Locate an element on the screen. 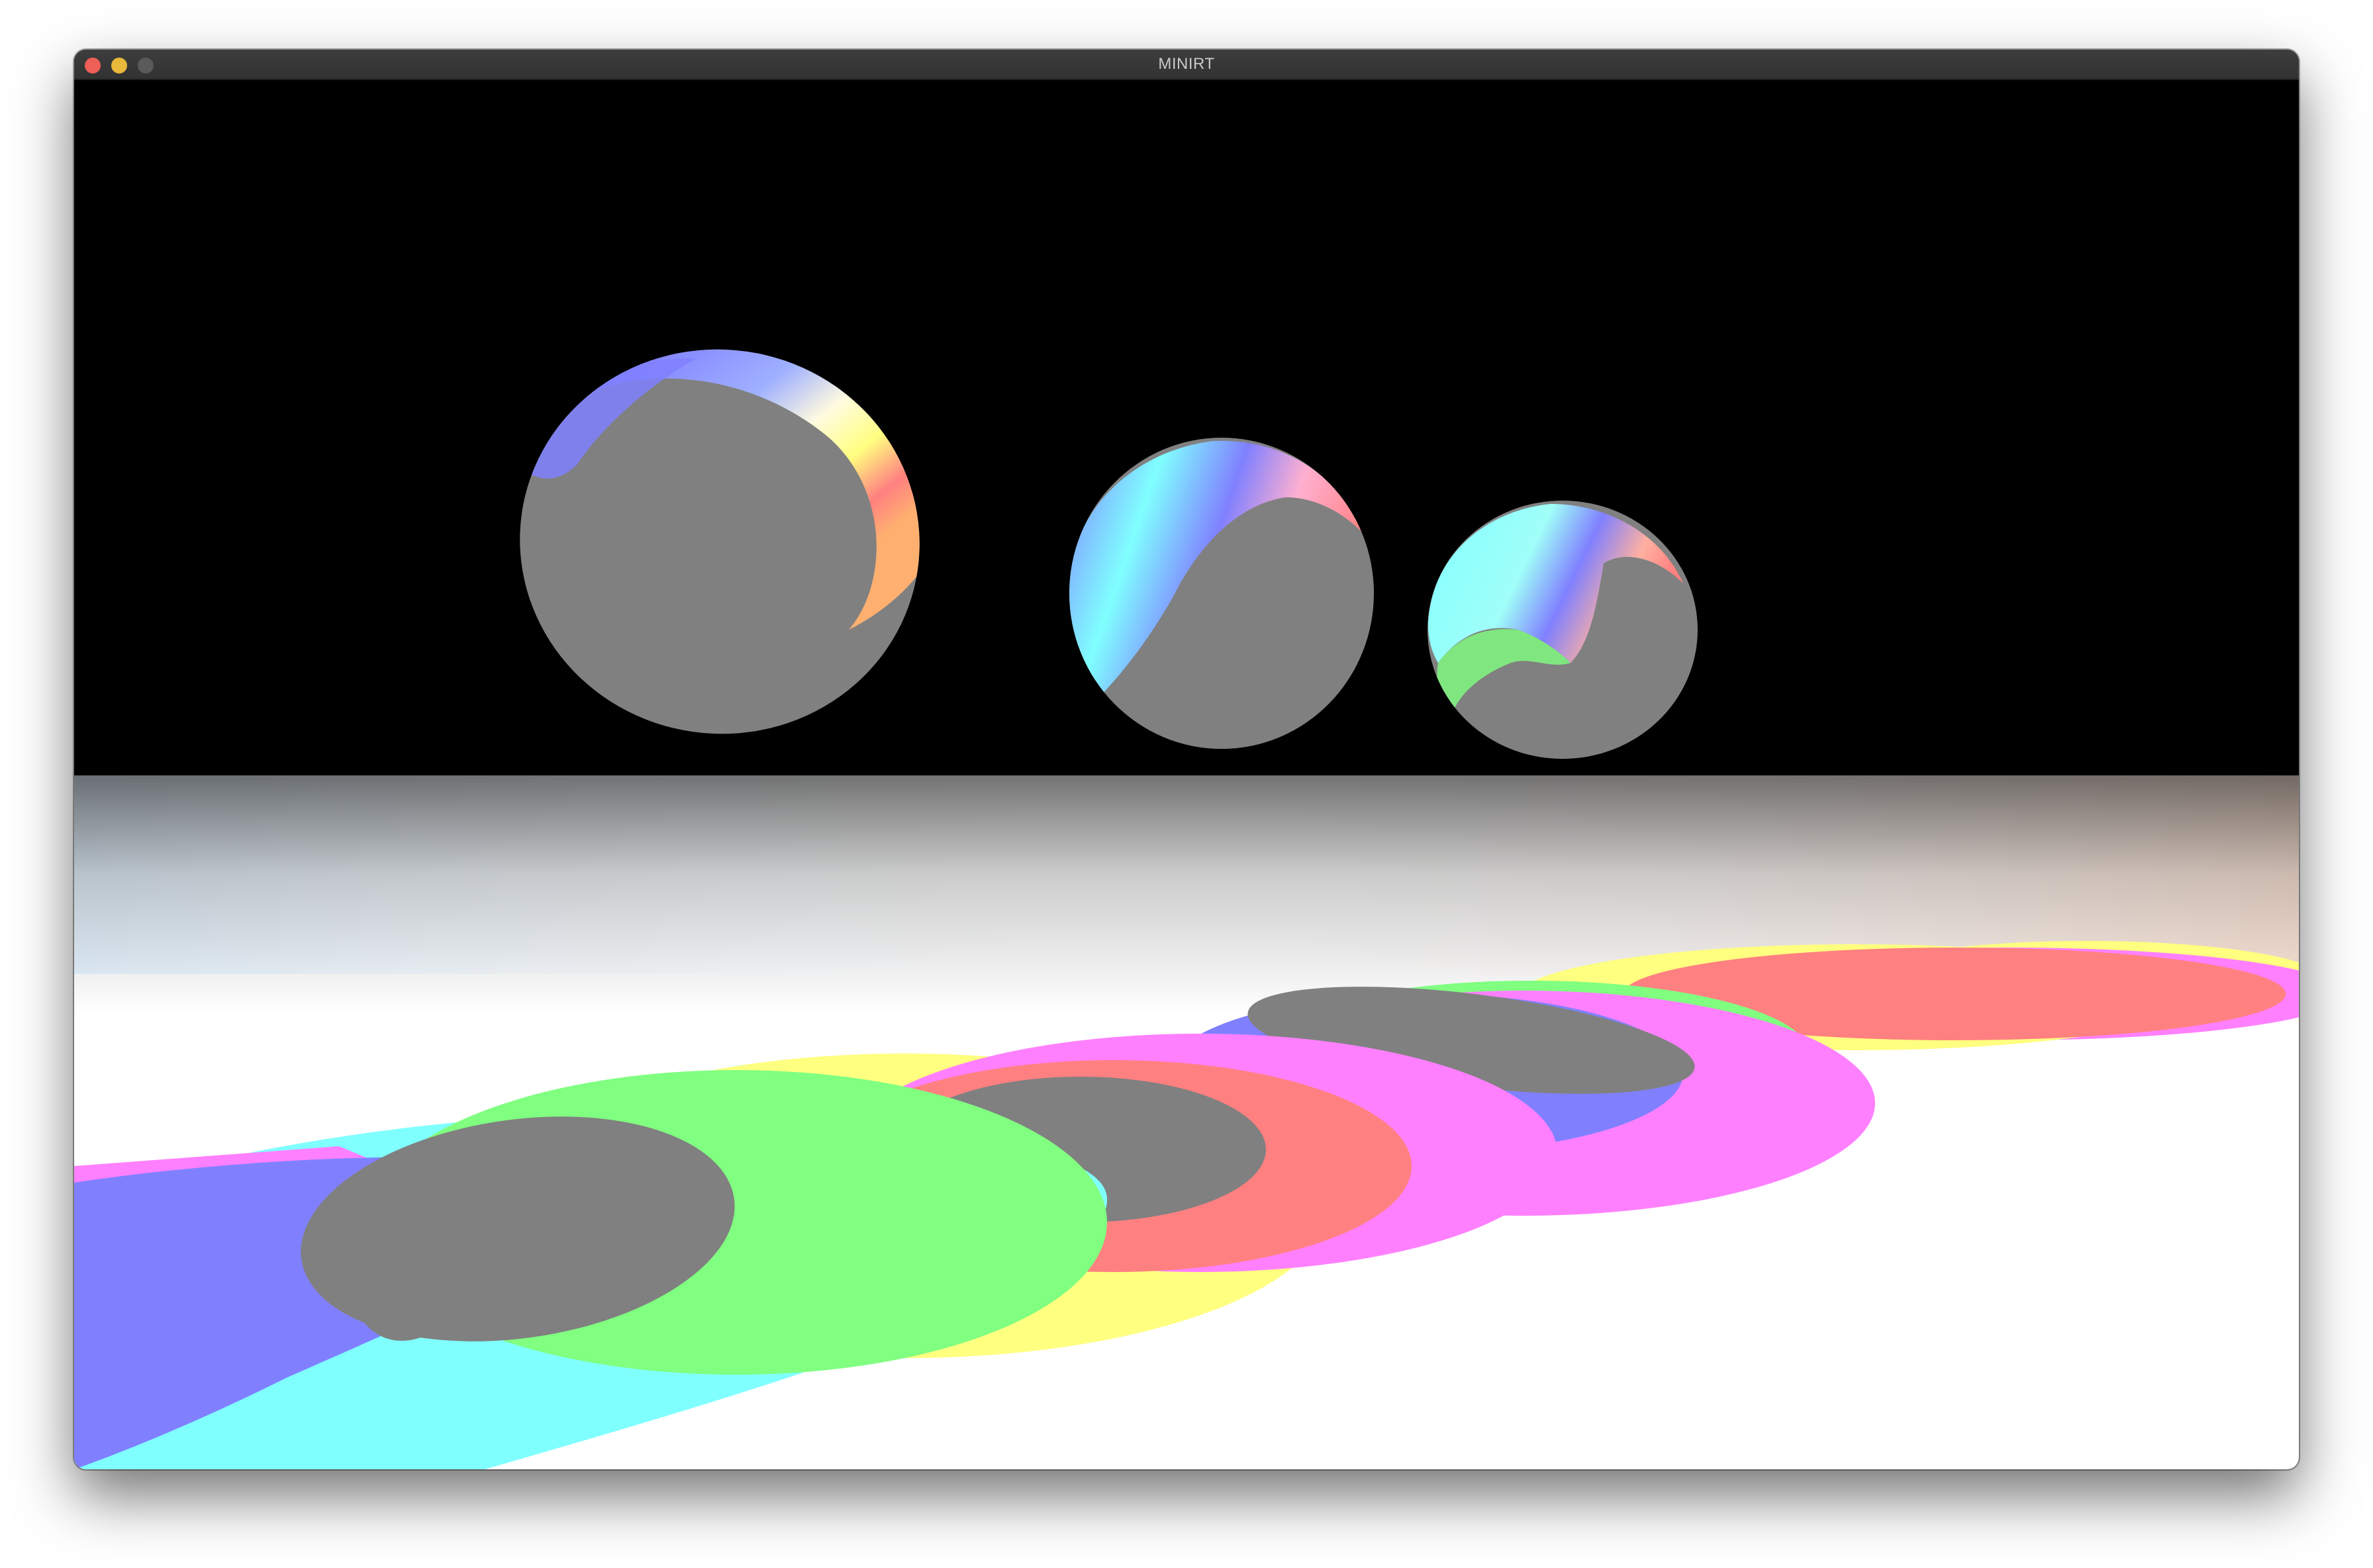 Image resolution: width=2373 pixels, height=1568 pixels. window-title: MINIRT is located at coordinates (1186, 64).